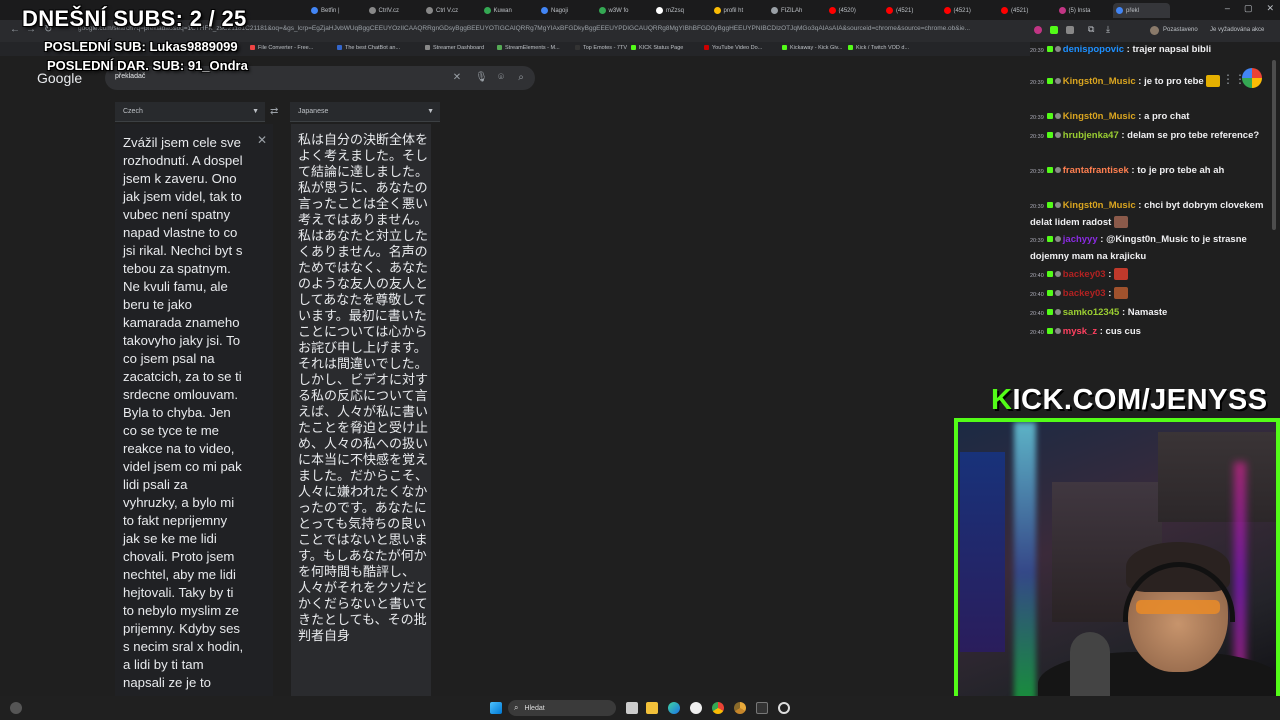 The image size is (1280, 720). I want to click on browser-tab: (4520), so click(854, 10).